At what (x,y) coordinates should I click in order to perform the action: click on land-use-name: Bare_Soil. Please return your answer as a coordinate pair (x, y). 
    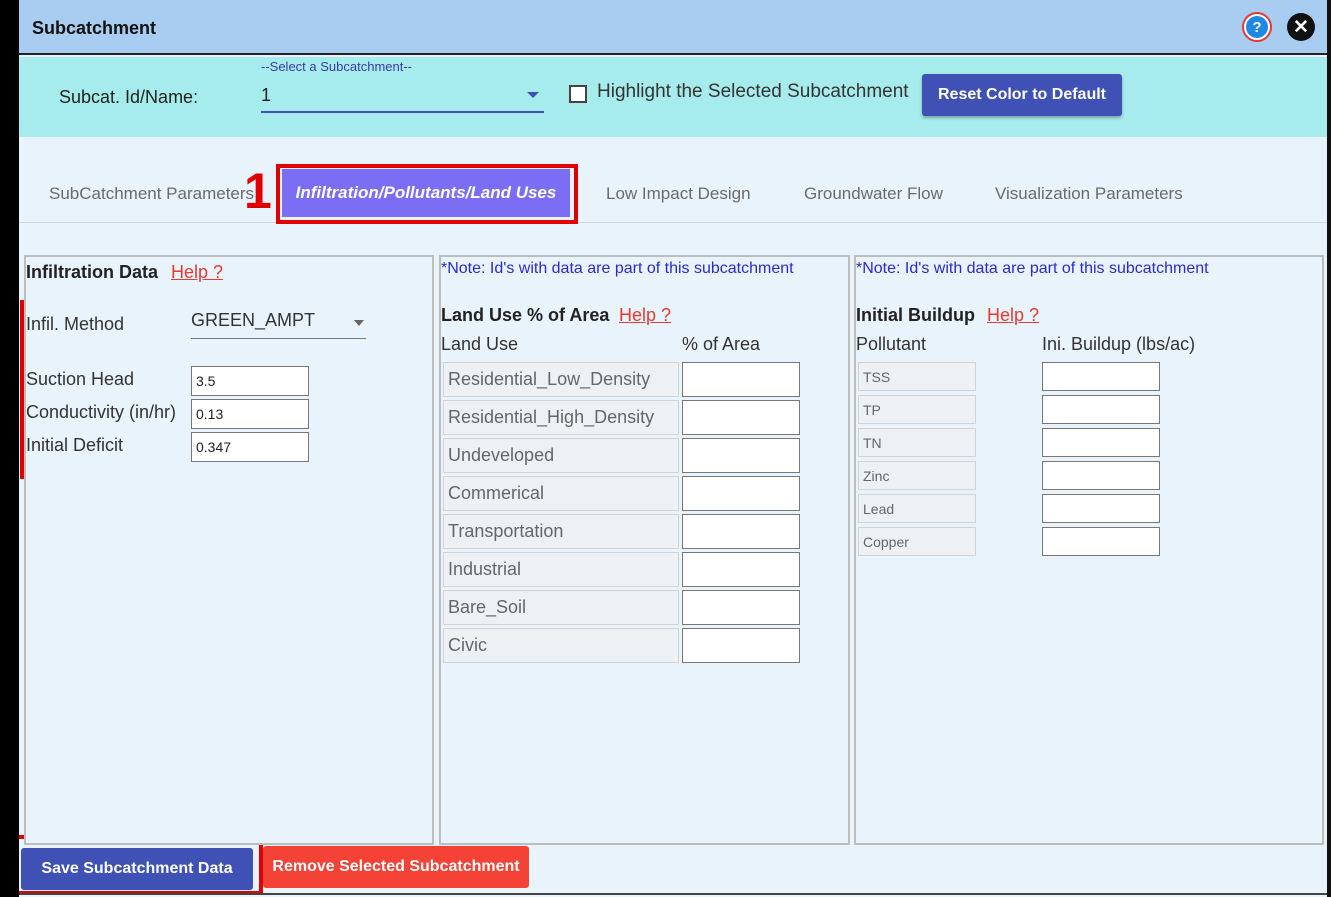
    Looking at the image, I should click on (561, 607).